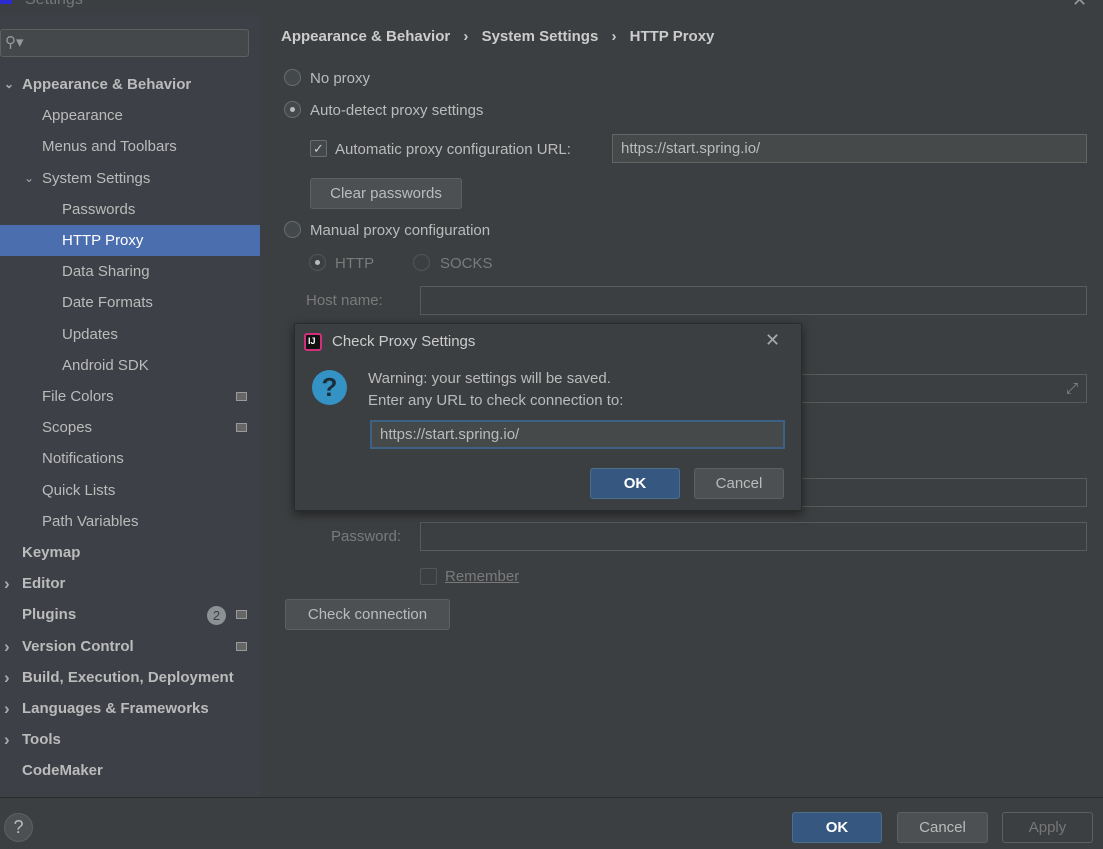 The width and height of the screenshot is (1103, 849). What do you see at coordinates (130, 458) in the screenshot?
I see `sidebar-item: Notifications` at bounding box center [130, 458].